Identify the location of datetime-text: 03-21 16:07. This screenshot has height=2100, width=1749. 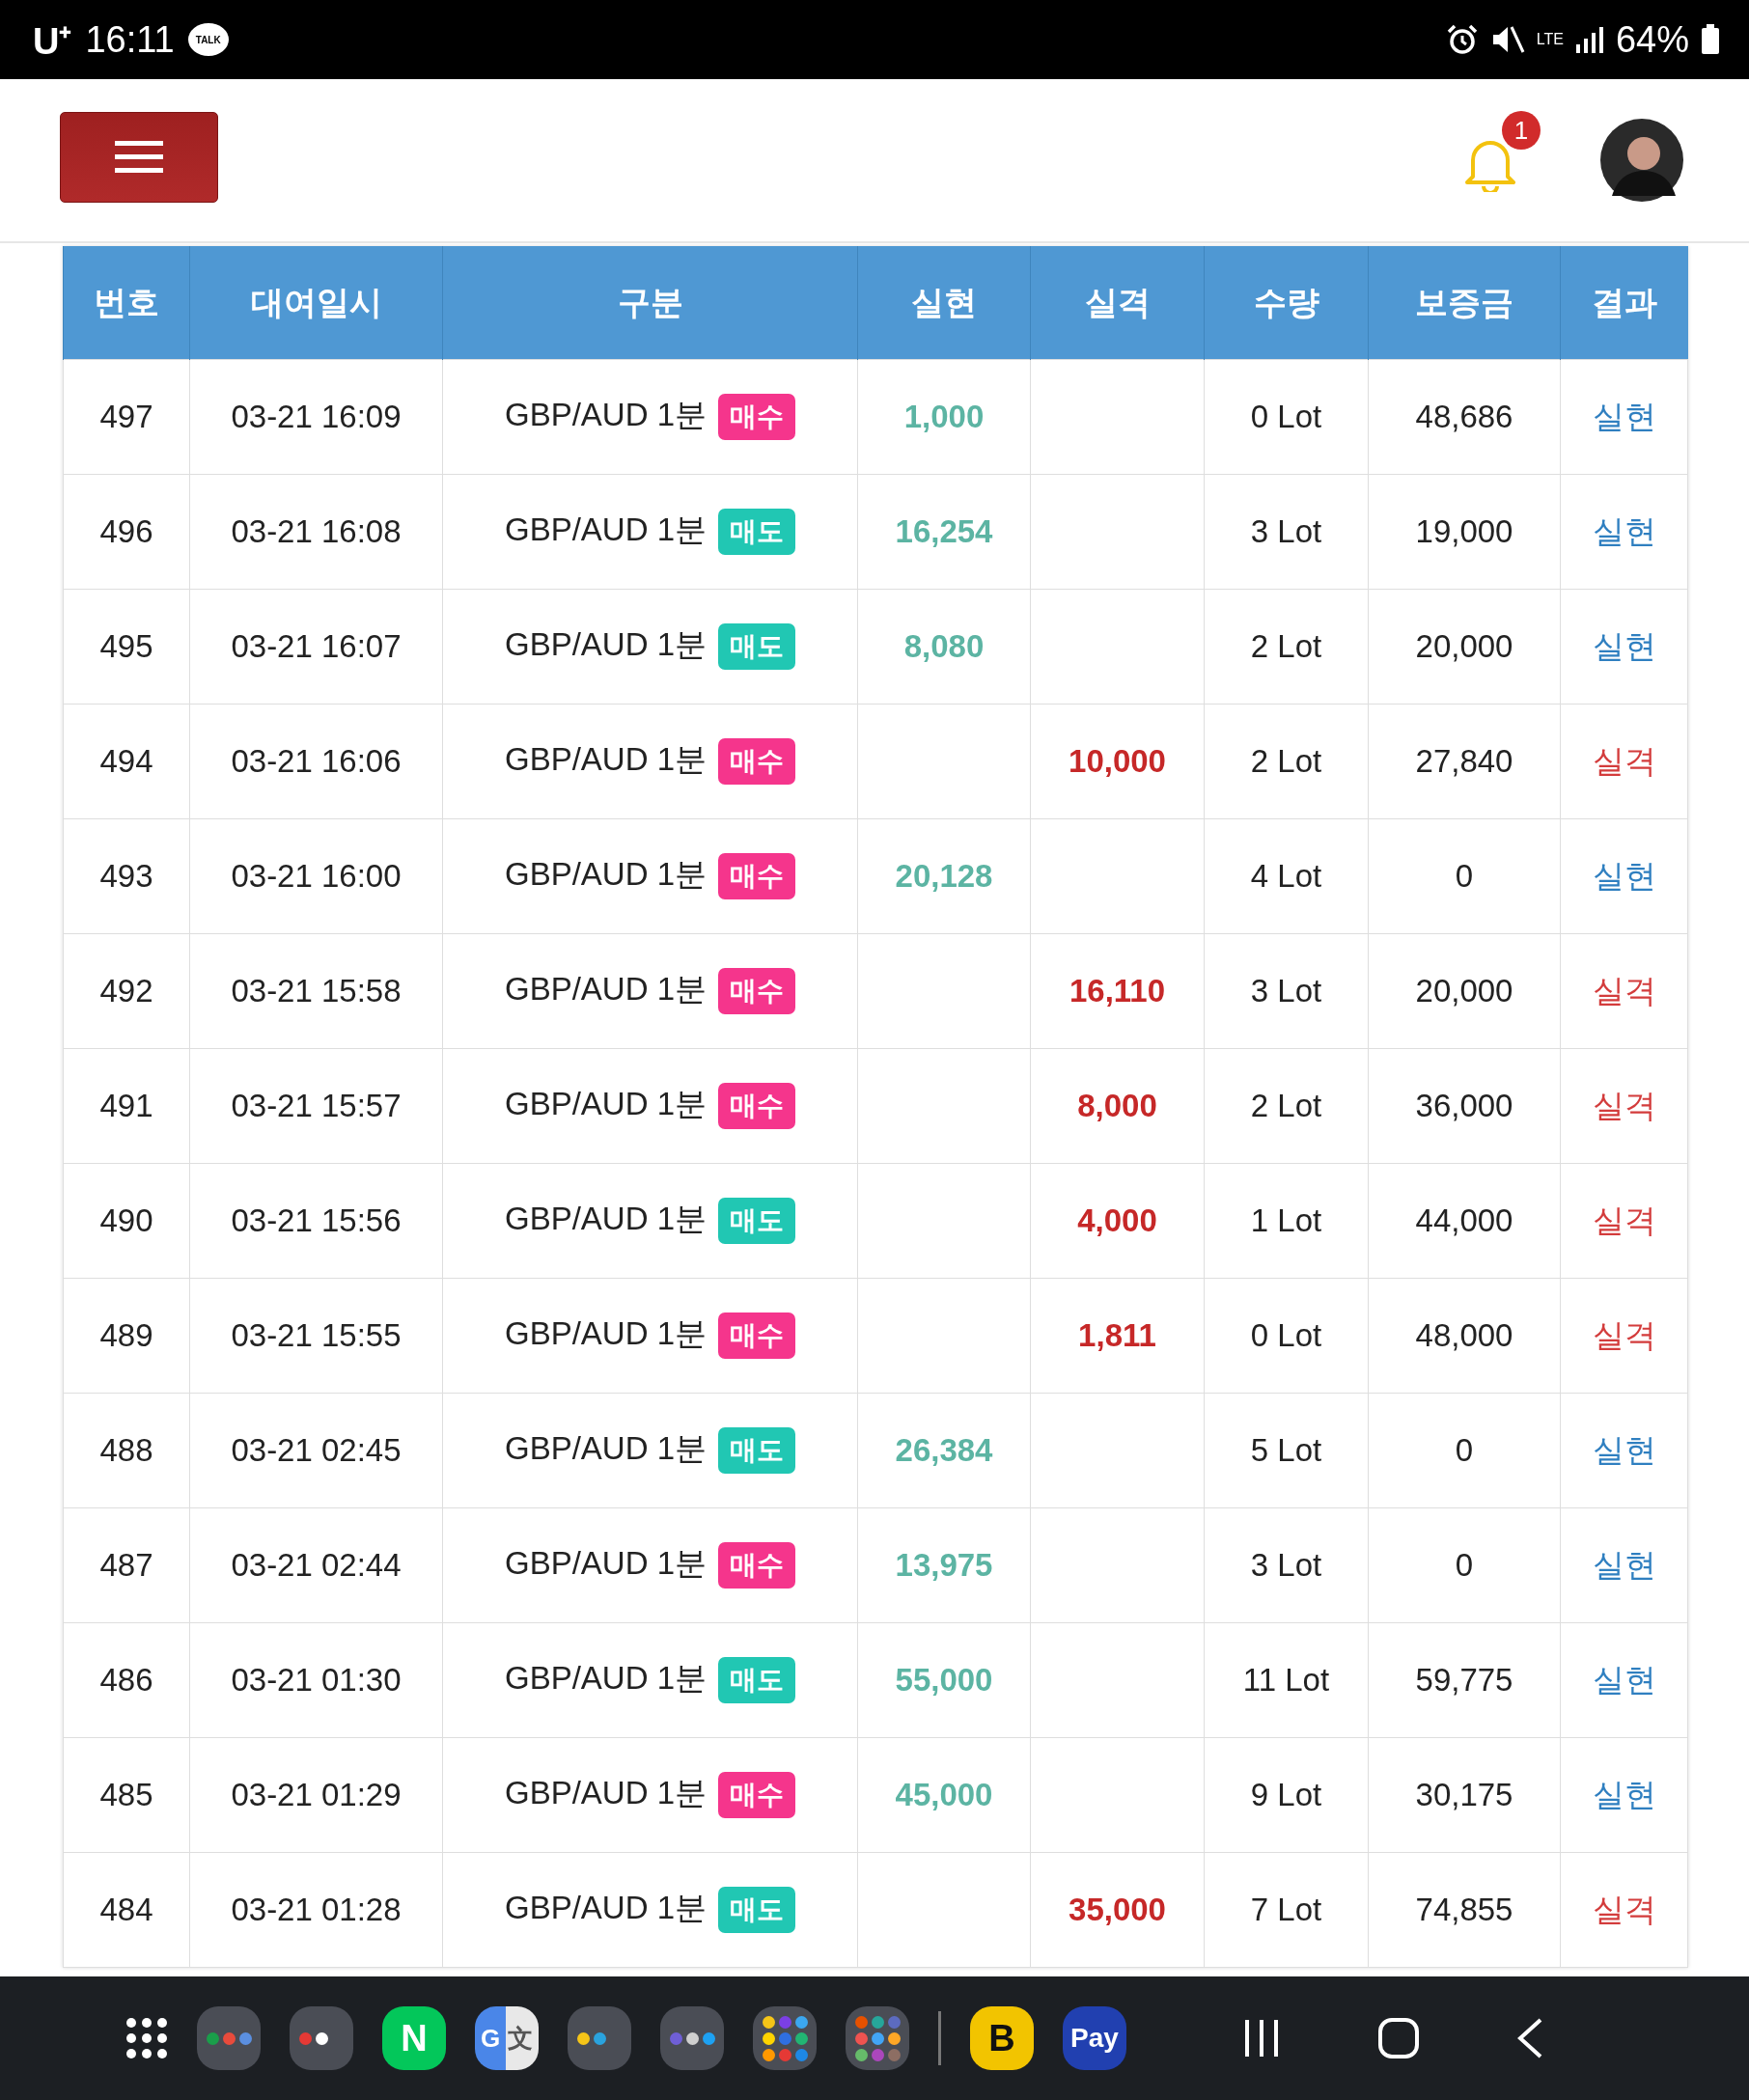
(316, 646).